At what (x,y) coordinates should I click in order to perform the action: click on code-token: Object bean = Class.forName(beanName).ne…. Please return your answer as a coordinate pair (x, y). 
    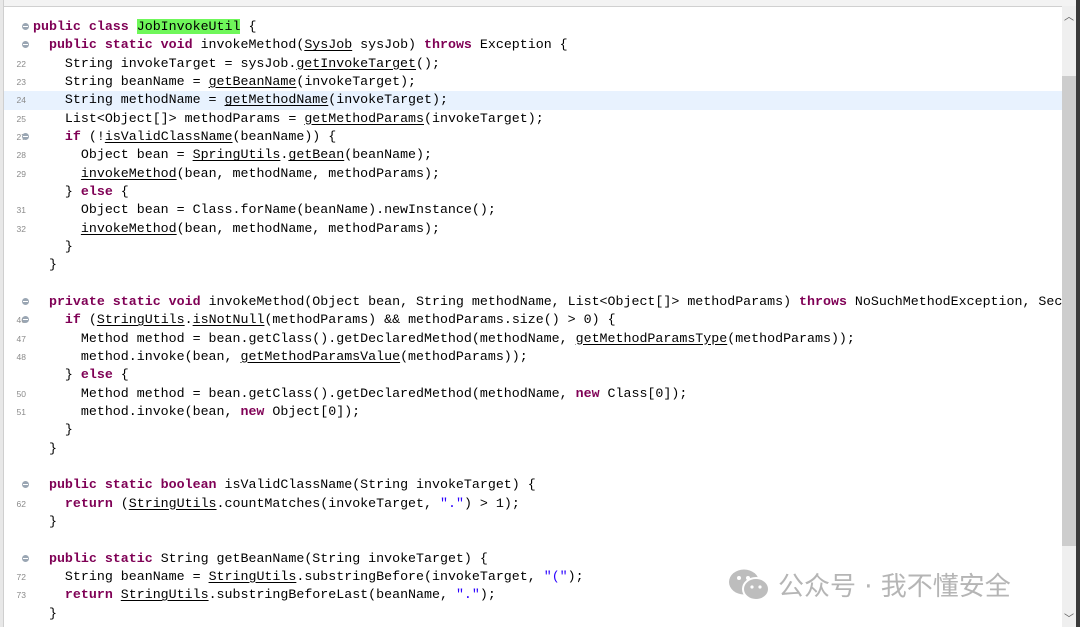
    Looking at the image, I should click on (264, 210).